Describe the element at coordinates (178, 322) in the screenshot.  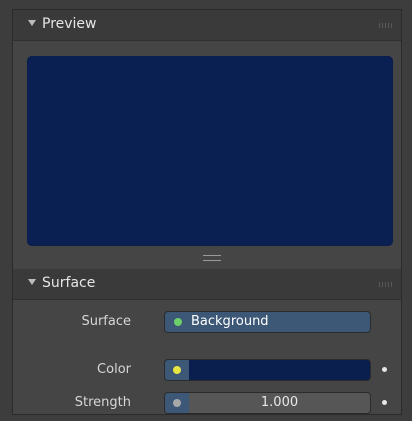
I see `shader-socket-icon` at that location.